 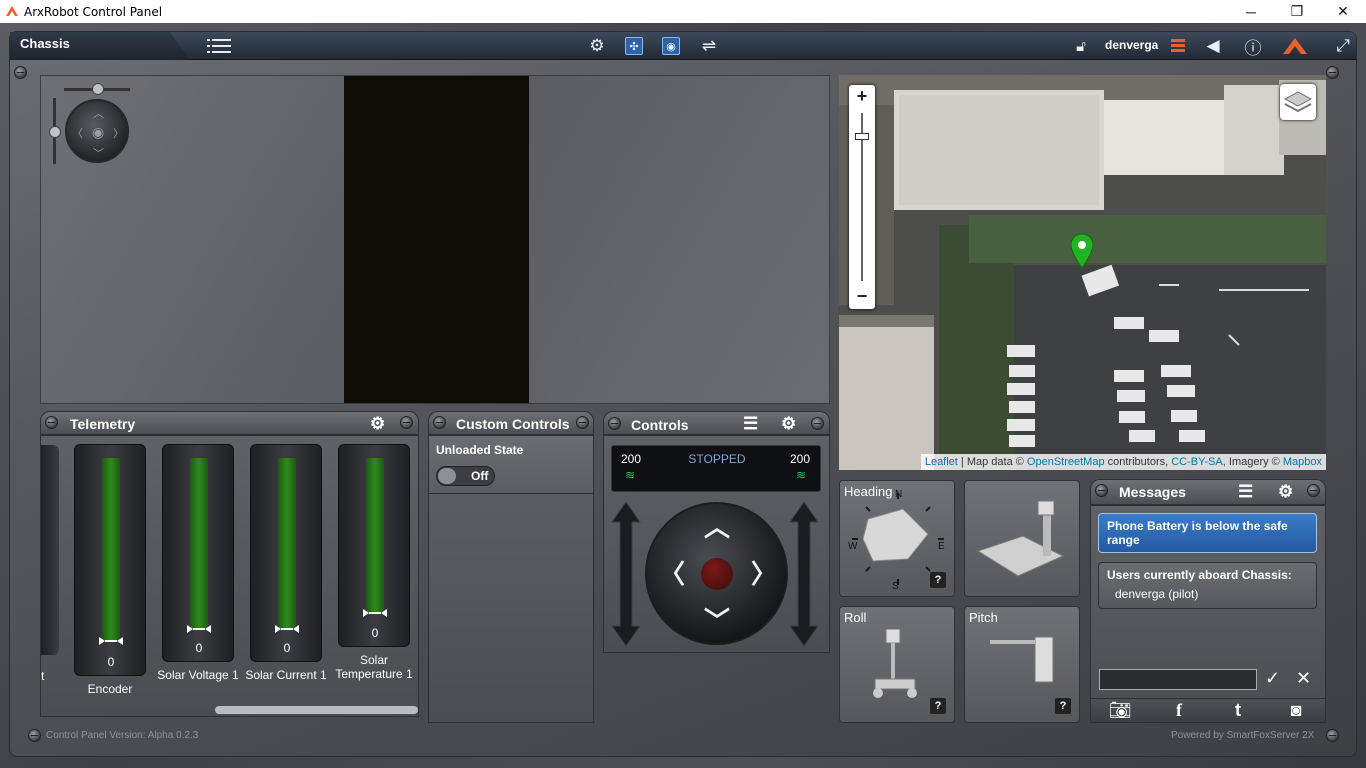 I want to click on drive-stop-button, so click(x=717, y=574).